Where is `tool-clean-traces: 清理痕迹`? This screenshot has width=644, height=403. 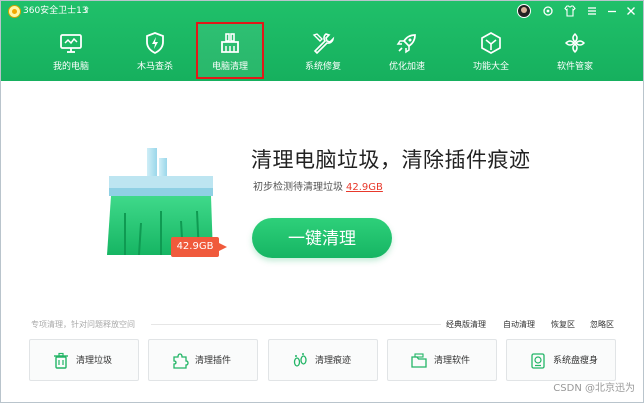 tool-clean-traces: 清理痕迹 is located at coordinates (323, 360).